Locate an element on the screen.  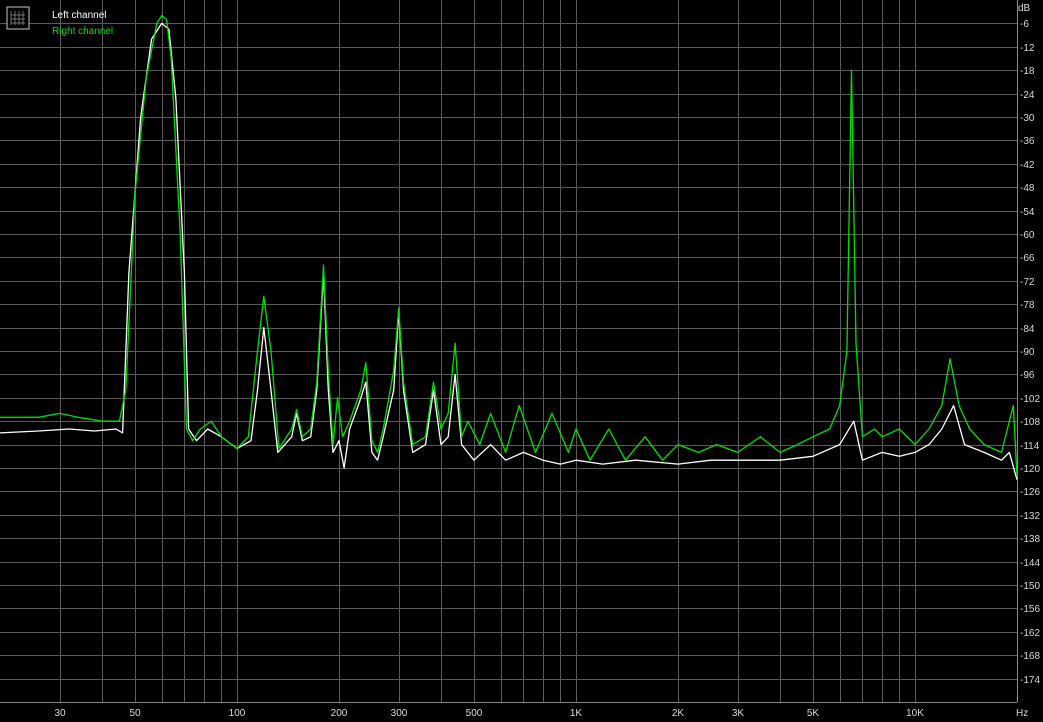
x-tick-label: 200 is located at coordinates (339, 713).